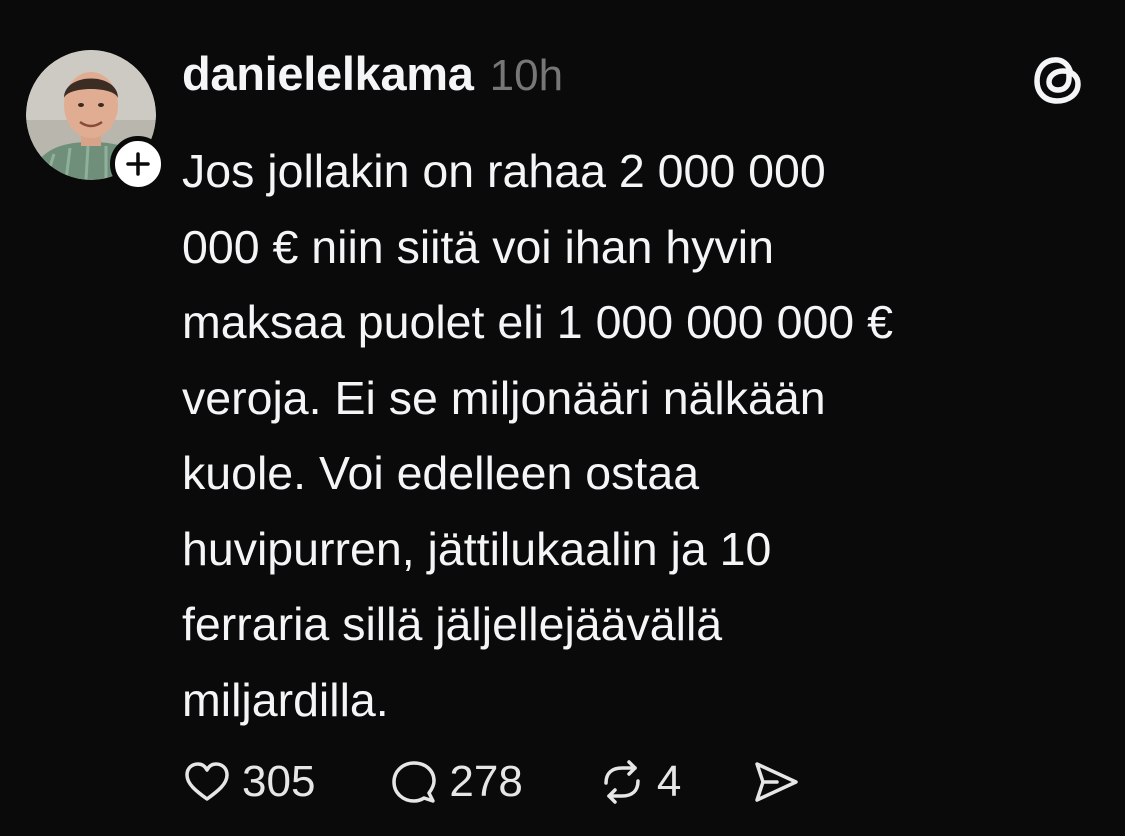 The image size is (1125, 836). I want to click on avatar-container, so click(96, 121).